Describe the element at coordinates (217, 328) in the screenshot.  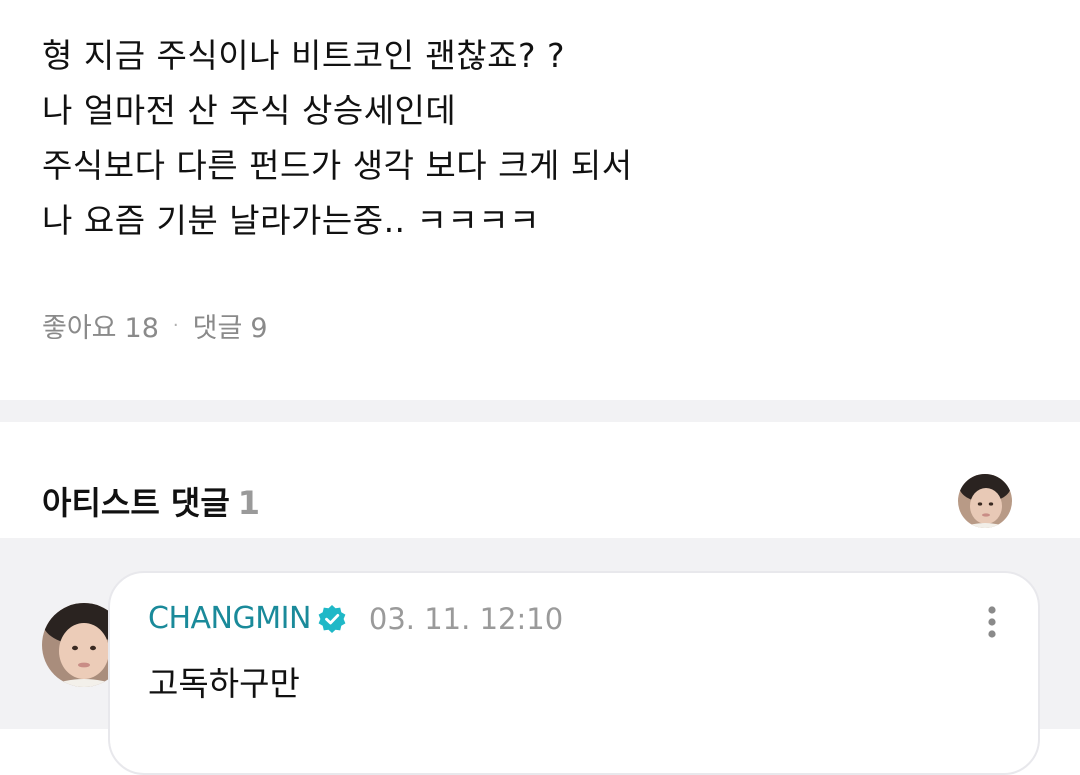
I see `comments-label: 댓글` at that location.